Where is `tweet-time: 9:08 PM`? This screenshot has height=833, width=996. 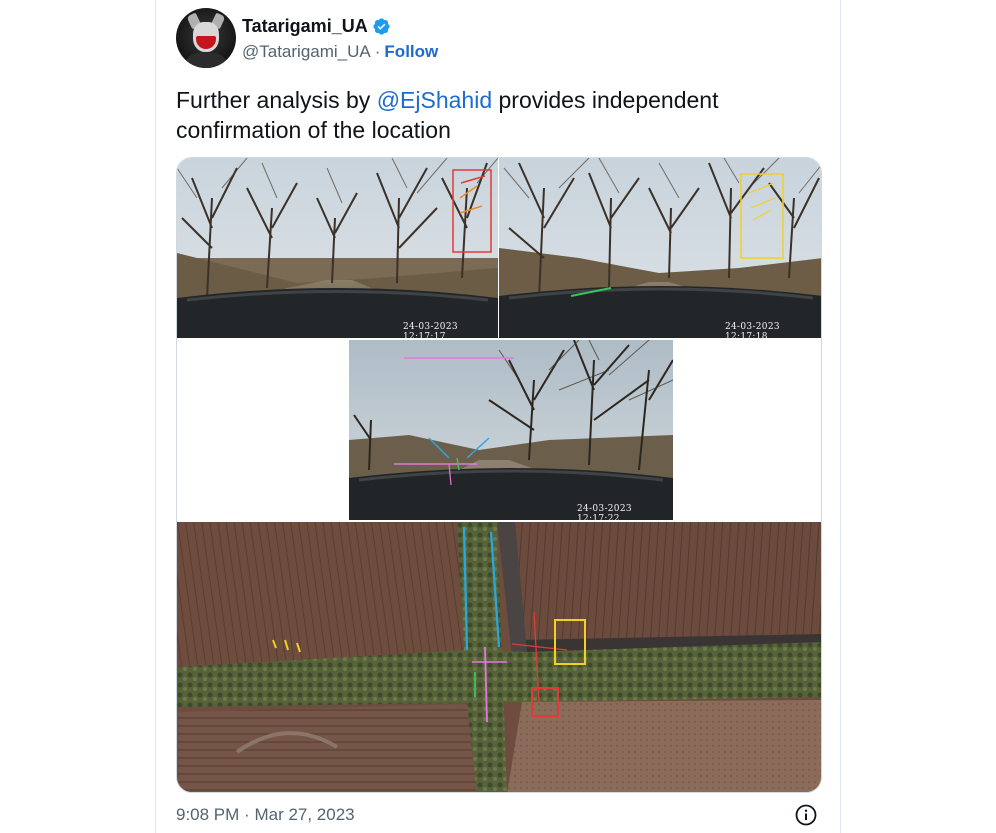
tweet-time: 9:08 PM is located at coordinates (208, 814).